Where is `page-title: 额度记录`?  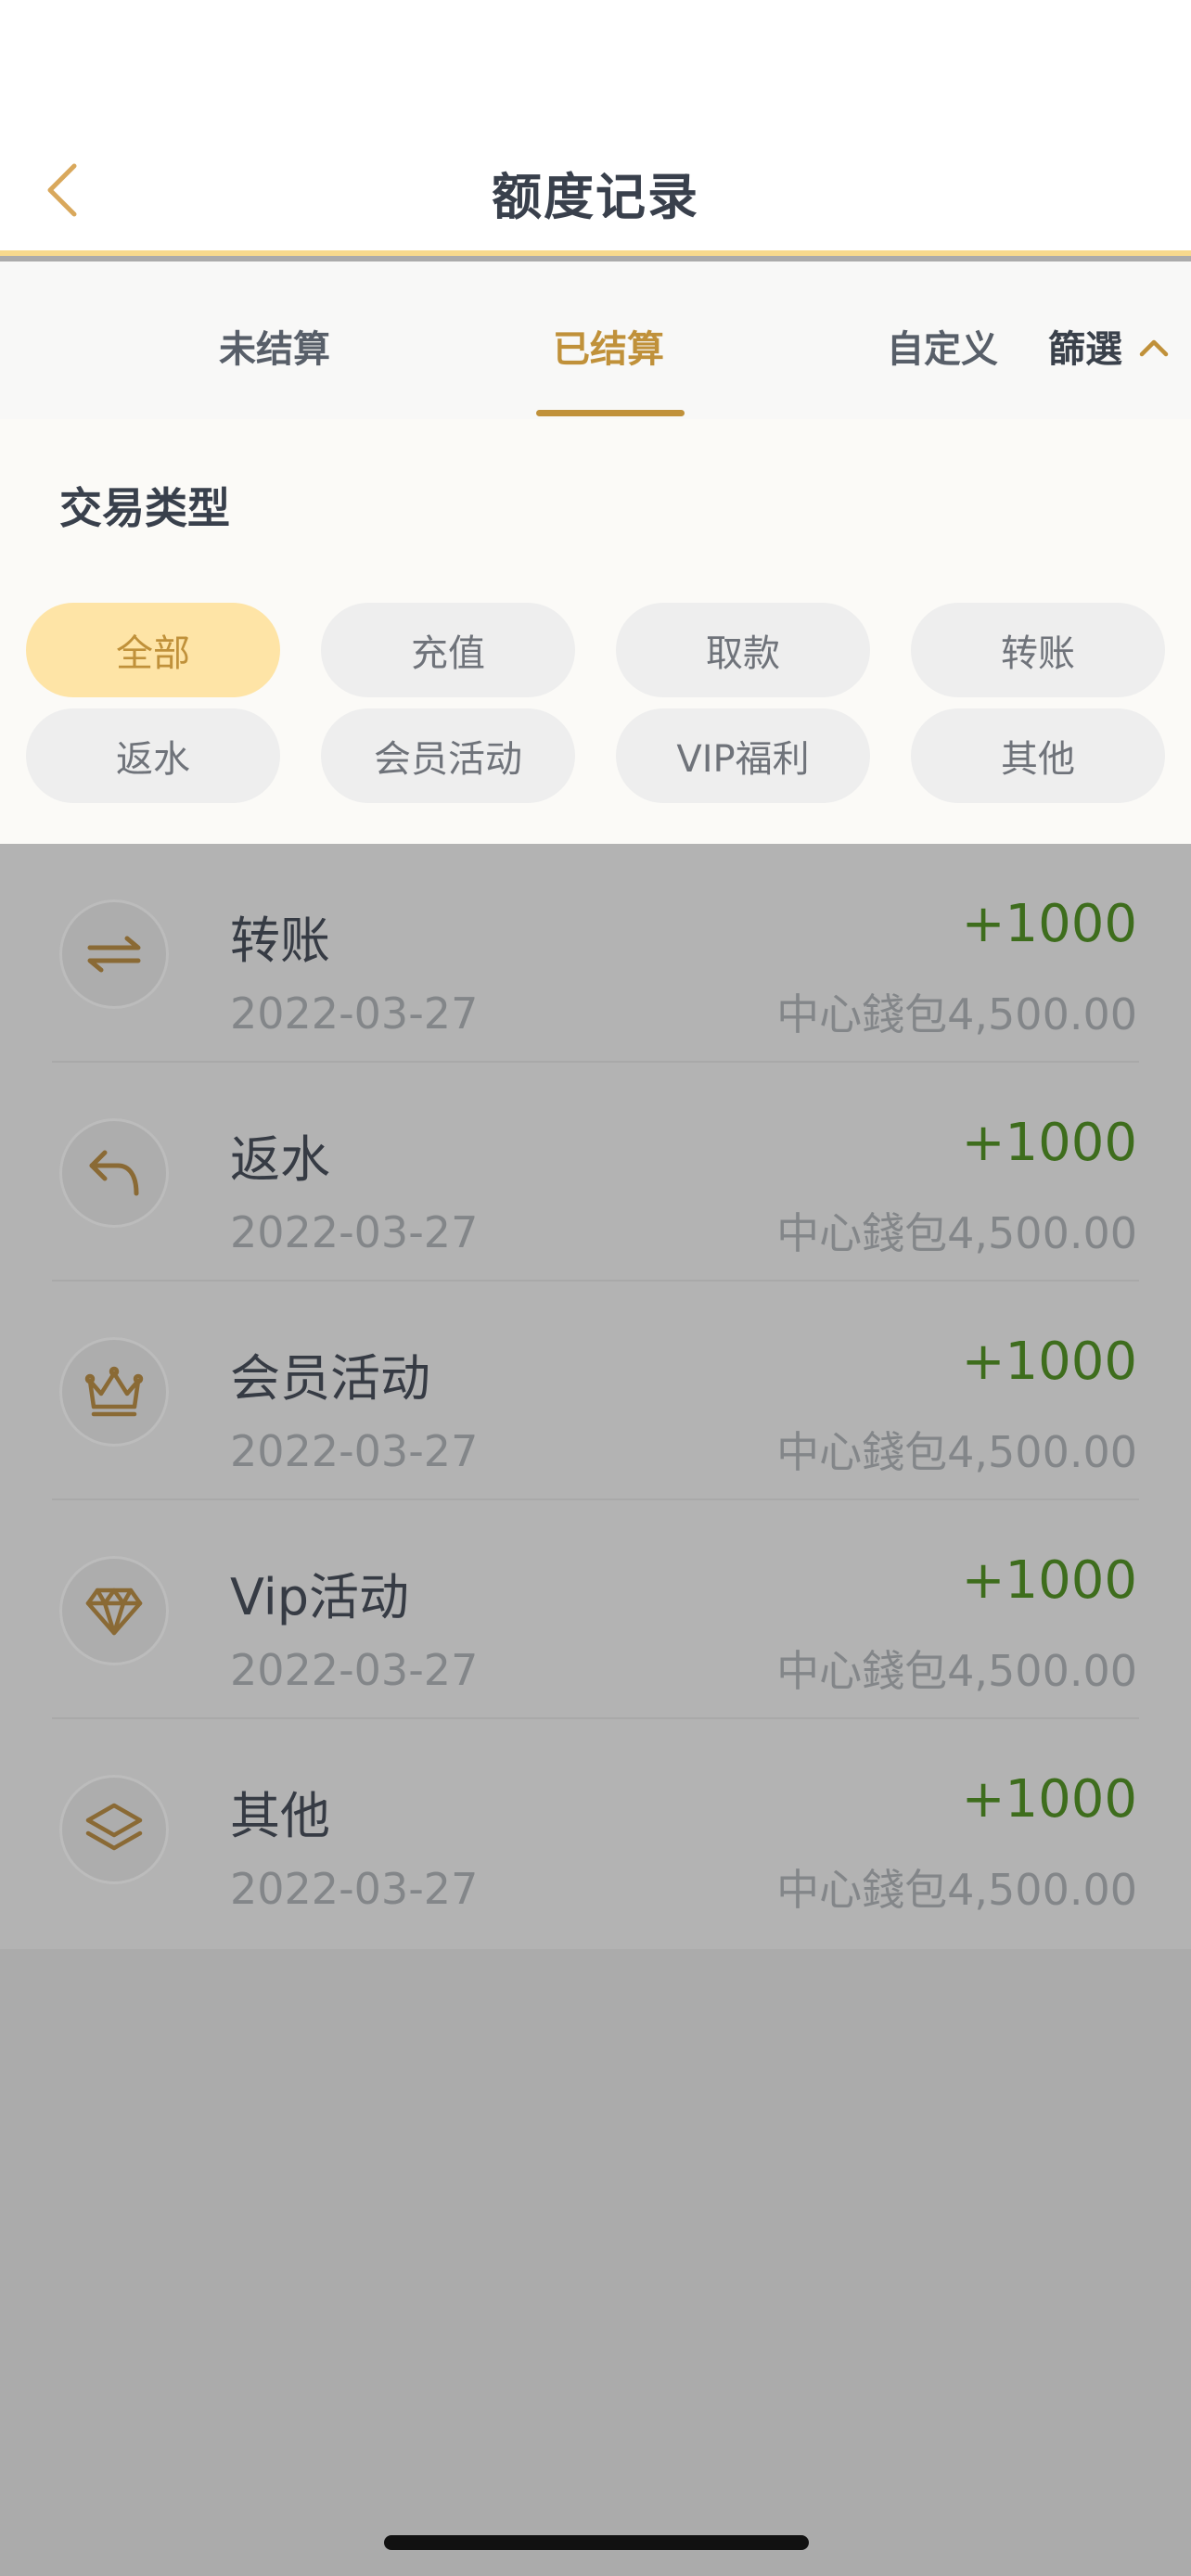
page-title: 额度记录 is located at coordinates (595, 197).